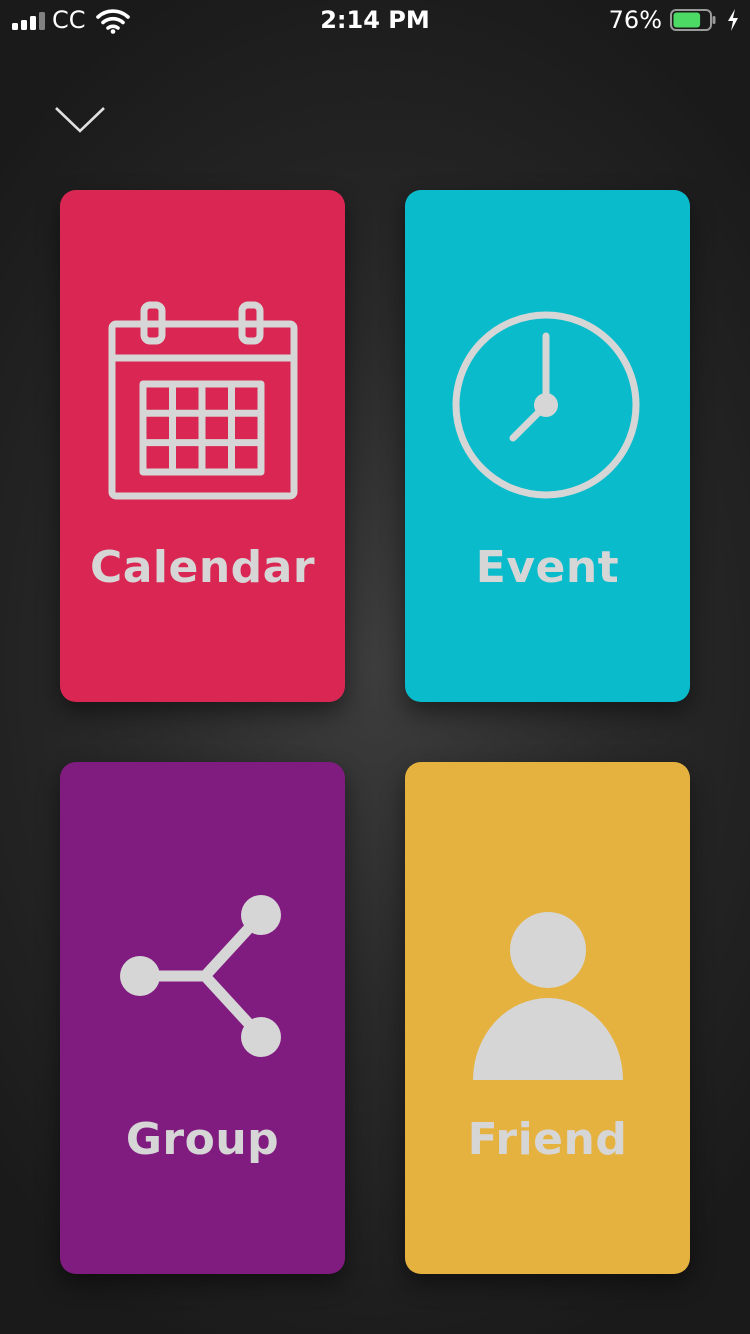 The width and height of the screenshot is (750, 1334). I want to click on chevron-down-icon, so click(80, 120).